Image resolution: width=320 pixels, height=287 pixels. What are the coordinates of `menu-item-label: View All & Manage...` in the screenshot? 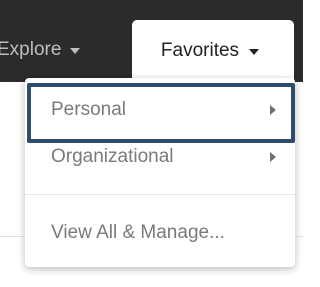 It's located at (138, 232).